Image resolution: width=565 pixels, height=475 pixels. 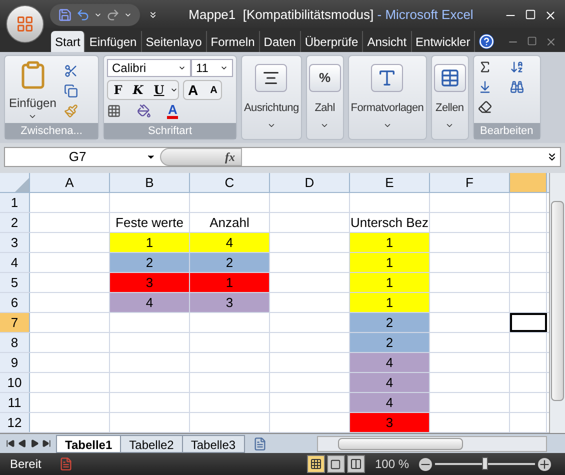 I want to click on zoom-level: 100 %, so click(x=391, y=464).